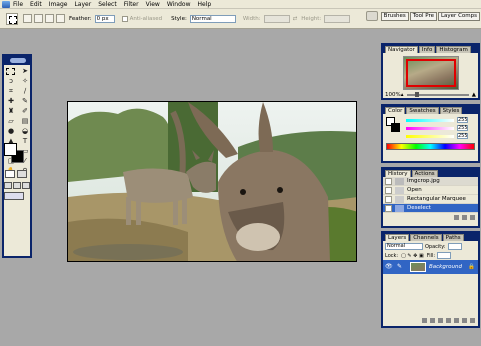 This screenshot has width=481, height=346. What do you see at coordinates (427, 49) in the screenshot?
I see `tab-info: Info` at bounding box center [427, 49].